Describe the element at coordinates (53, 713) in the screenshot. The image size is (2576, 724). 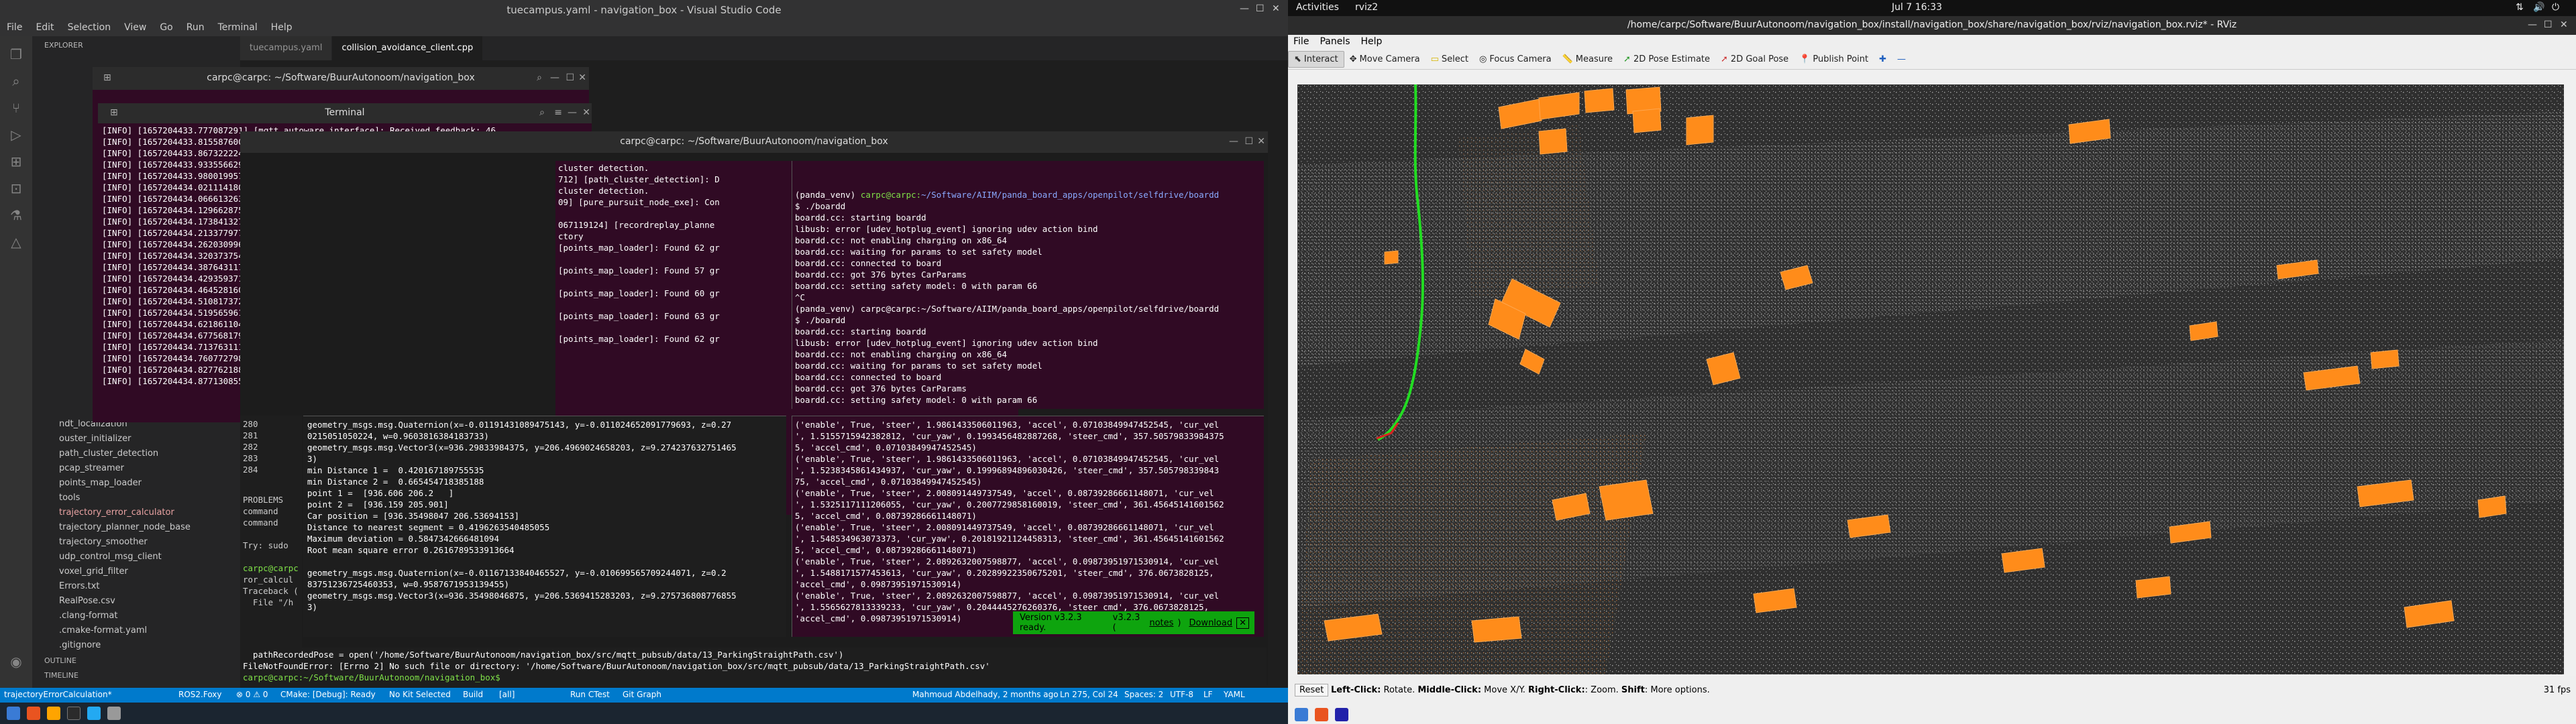
I see `browser-icon` at that location.